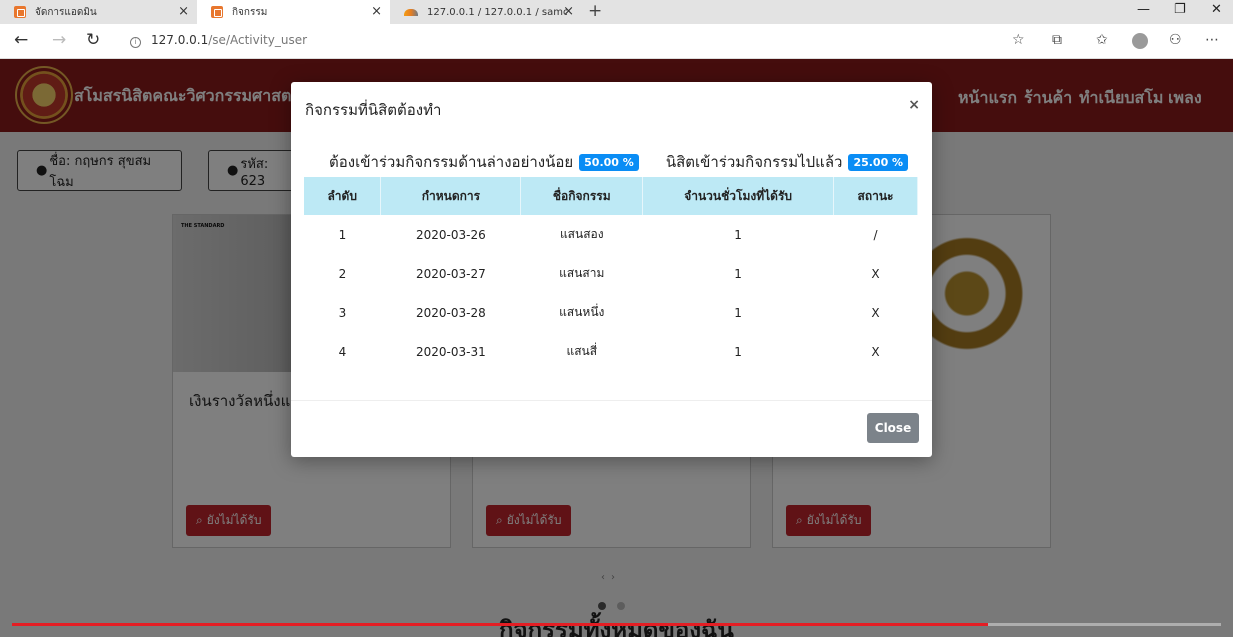 This screenshot has width=1233, height=637. What do you see at coordinates (754, 162) in the screenshot?
I see `done-label: นิสิตเข้าร่วมกิจกรรมไปแล้ว` at bounding box center [754, 162].